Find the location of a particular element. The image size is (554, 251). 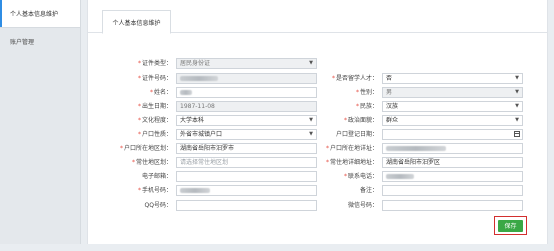

qq-field is located at coordinates (246, 205).